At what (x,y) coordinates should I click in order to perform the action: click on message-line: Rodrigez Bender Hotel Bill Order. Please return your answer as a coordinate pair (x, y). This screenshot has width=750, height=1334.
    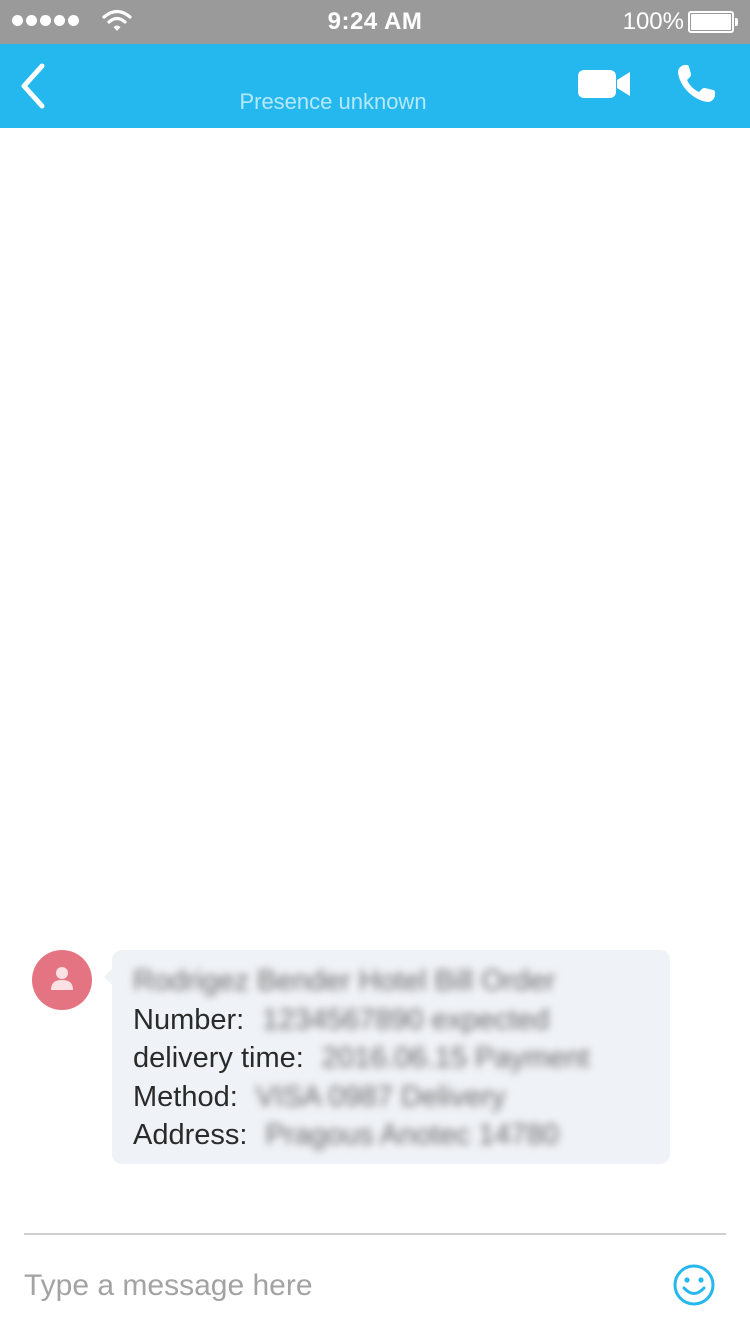
    Looking at the image, I should click on (391, 981).